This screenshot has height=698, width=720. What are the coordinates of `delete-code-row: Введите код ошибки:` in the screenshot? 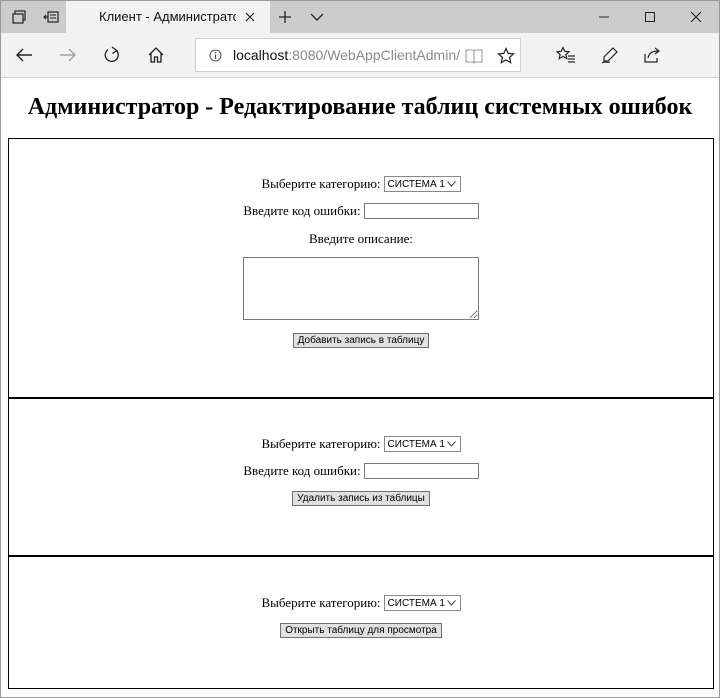 It's located at (361, 471).